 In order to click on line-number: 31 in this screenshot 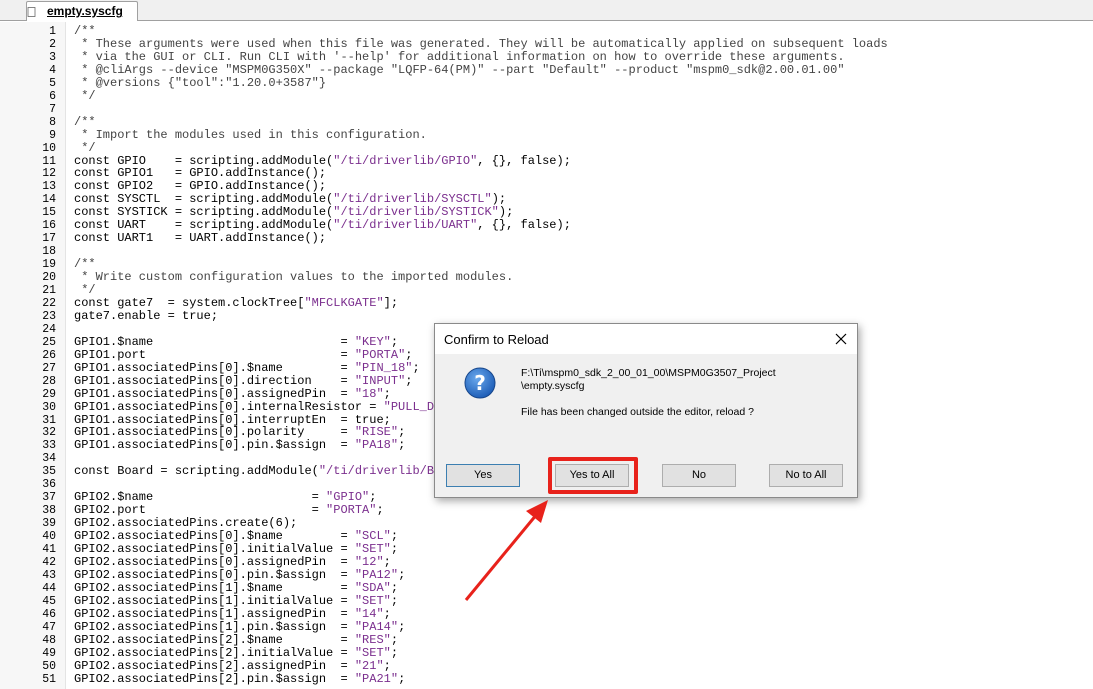, I will do `click(49, 420)`.